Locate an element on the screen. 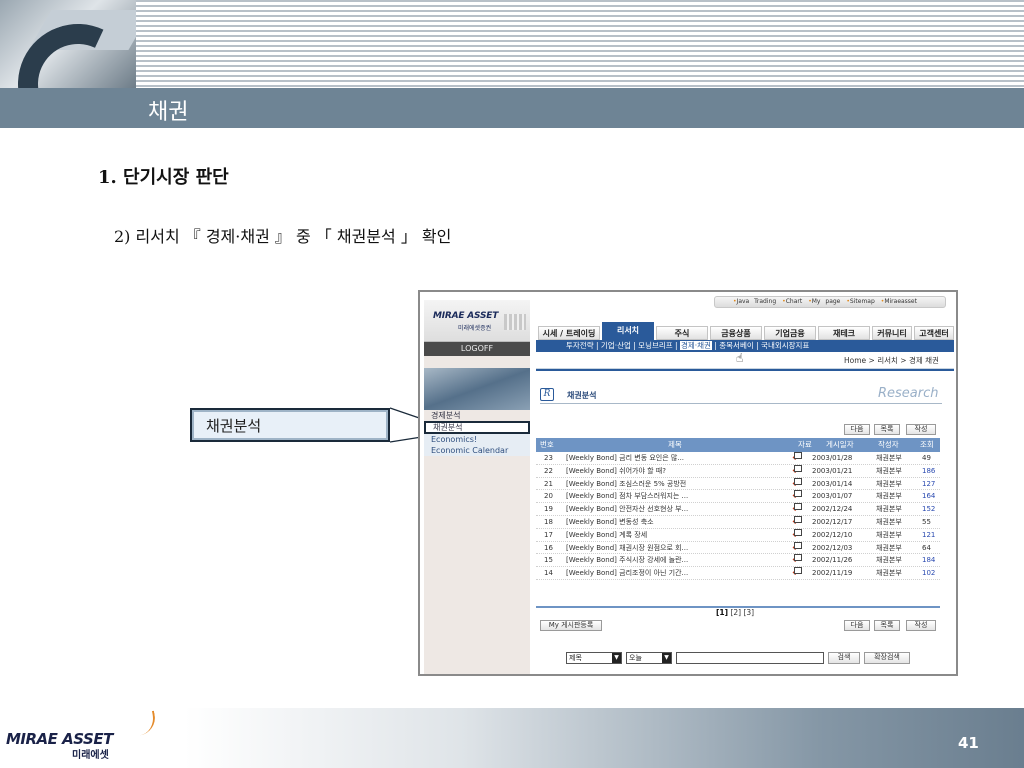  col-author: 작성자 is located at coordinates (888, 445).